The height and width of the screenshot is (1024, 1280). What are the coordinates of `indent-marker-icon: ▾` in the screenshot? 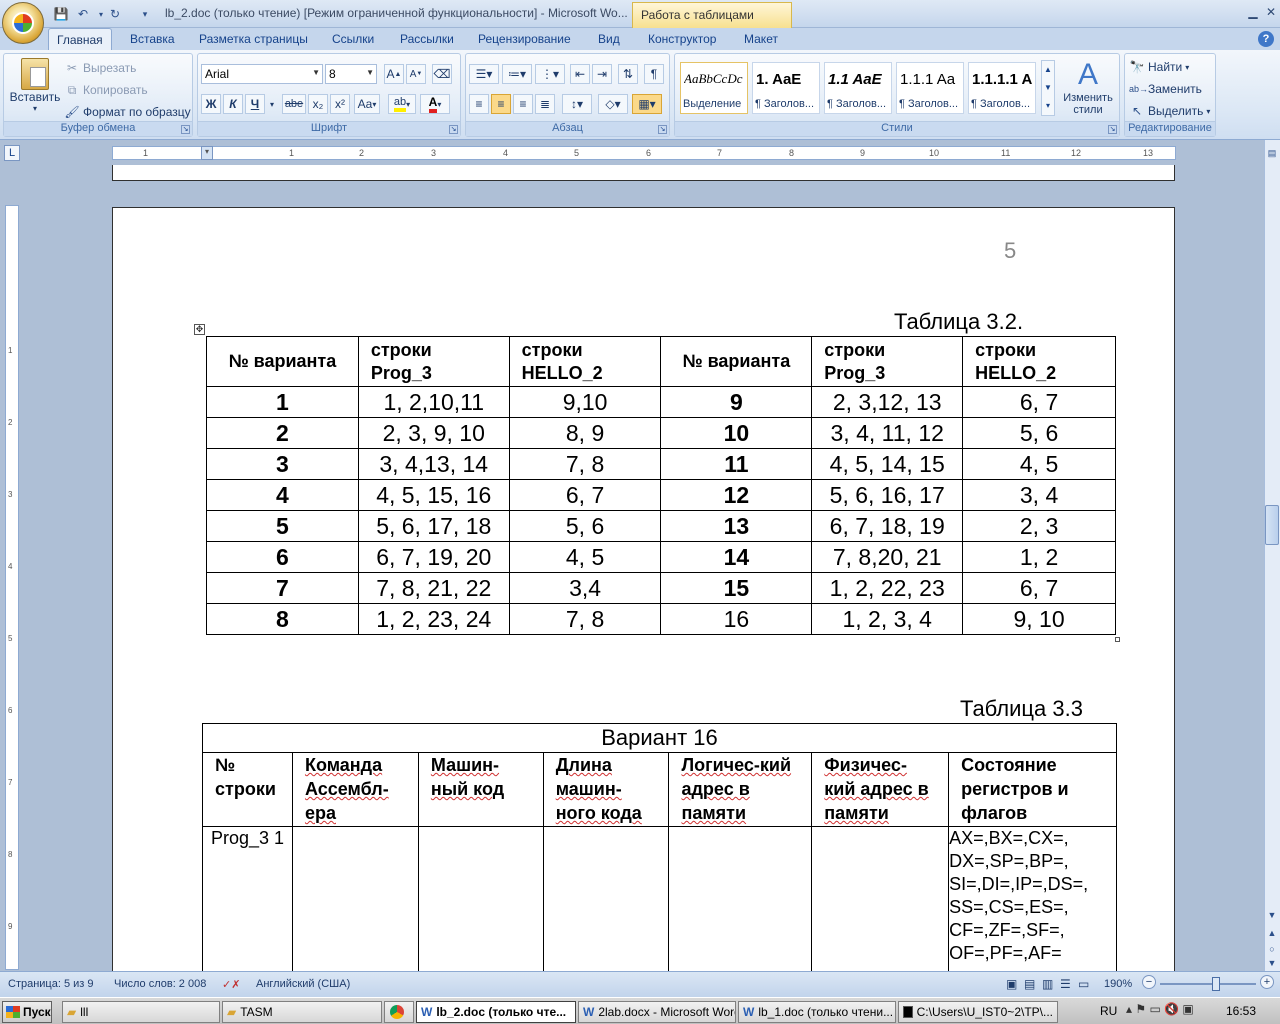 It's located at (207, 153).